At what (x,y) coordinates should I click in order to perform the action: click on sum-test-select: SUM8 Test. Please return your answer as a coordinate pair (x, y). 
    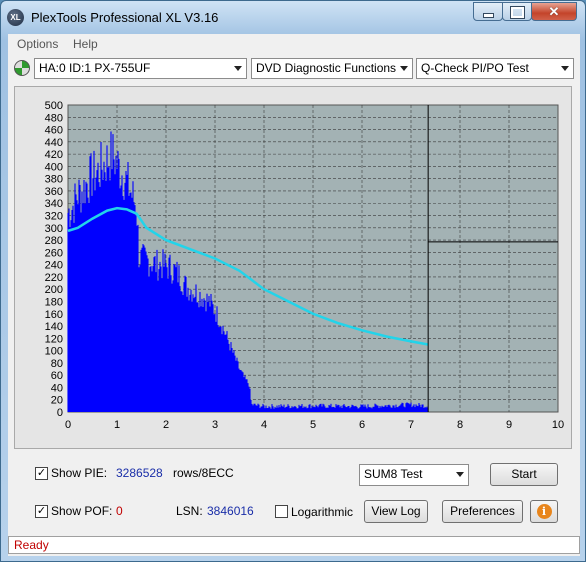
    Looking at the image, I should click on (414, 475).